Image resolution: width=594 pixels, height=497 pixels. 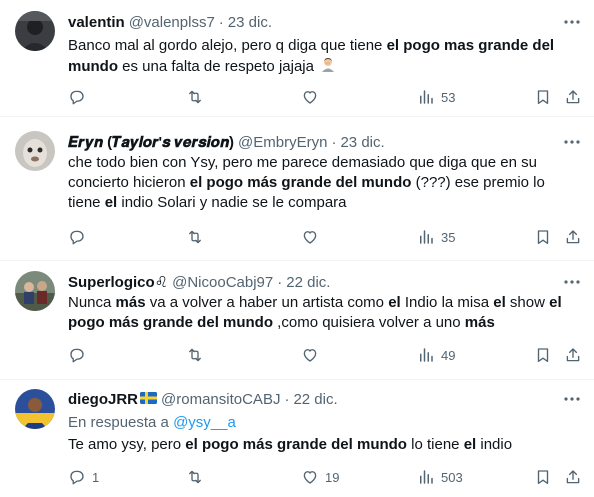 What do you see at coordinates (332, 477) in the screenshot?
I see `like-count: 19` at bounding box center [332, 477].